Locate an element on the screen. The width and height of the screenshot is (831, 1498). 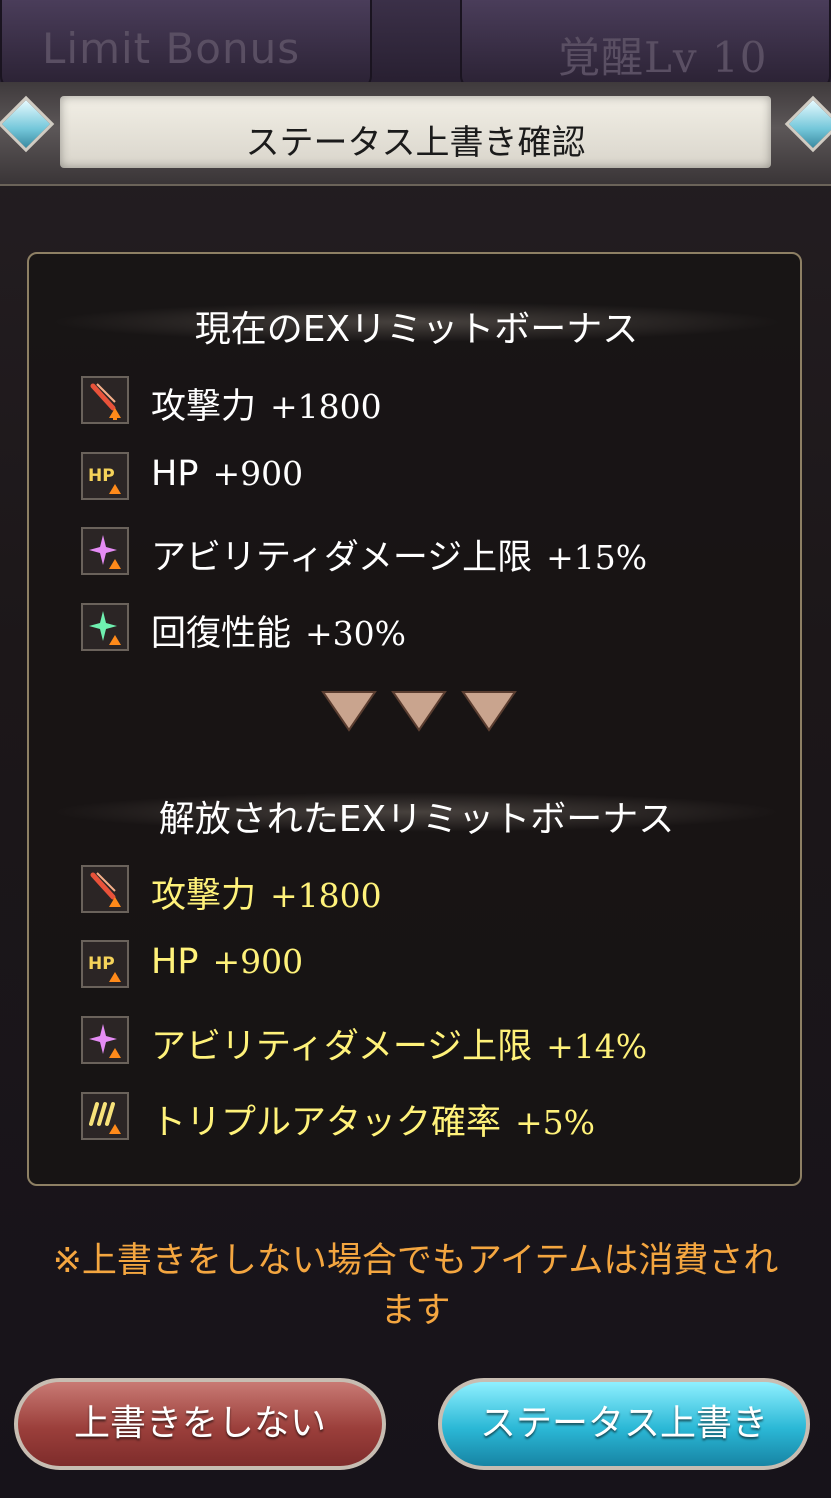
bonus-name: トリプルアタック確率 is located at coordinates (326, 1123).